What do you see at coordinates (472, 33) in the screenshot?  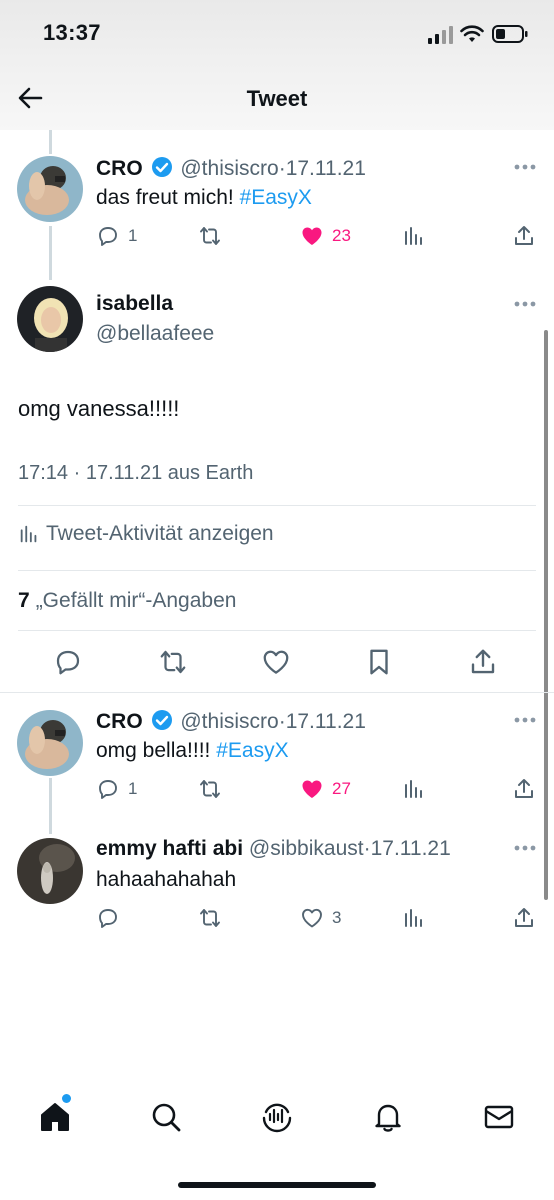 I see `wifi-icon` at bounding box center [472, 33].